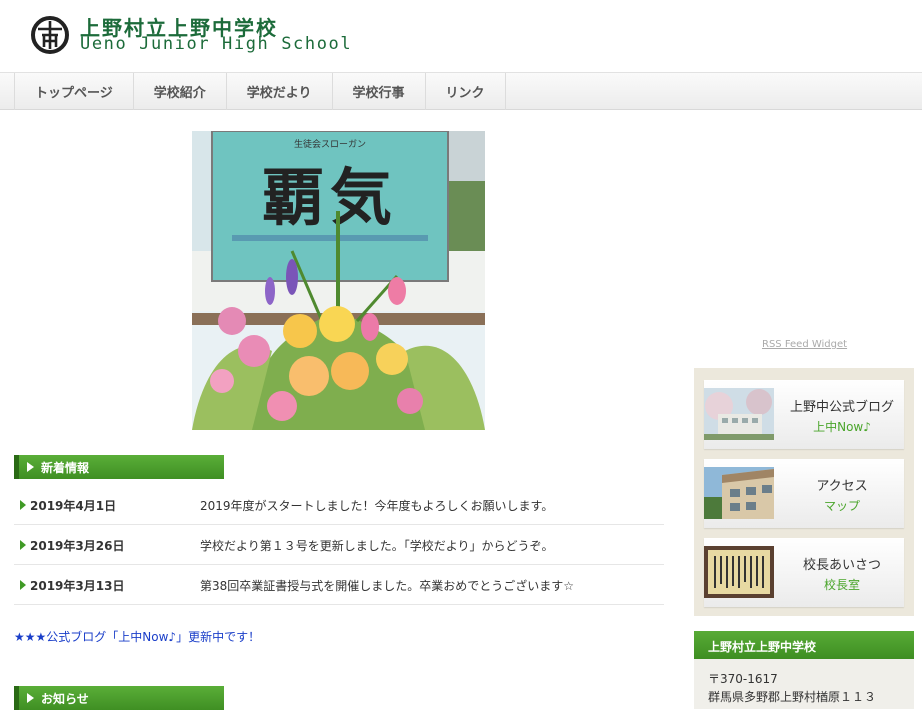  What do you see at coordinates (278, 91) in the screenshot?
I see `nav-item-newsletter: 学校だより` at bounding box center [278, 91].